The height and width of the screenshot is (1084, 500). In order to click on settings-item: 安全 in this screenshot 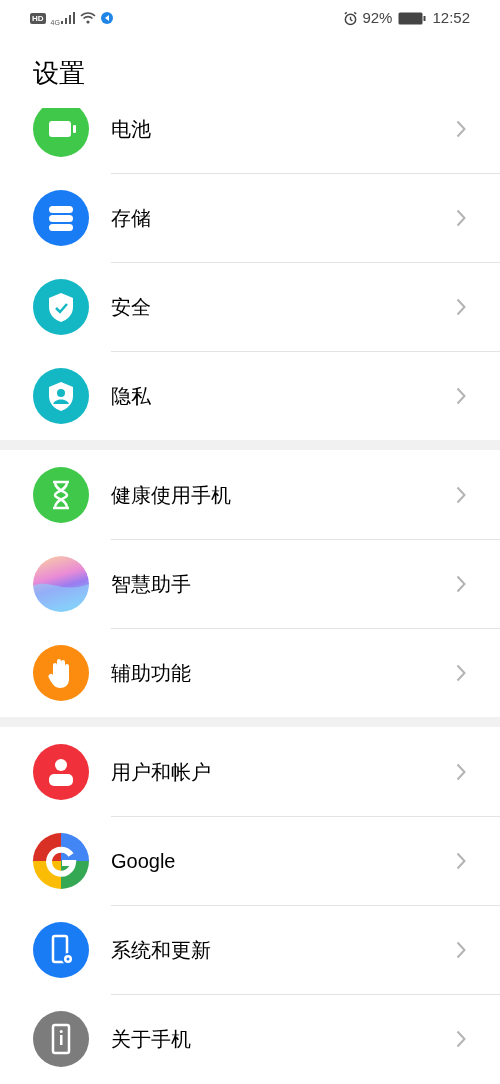, I will do `click(250, 306)`.